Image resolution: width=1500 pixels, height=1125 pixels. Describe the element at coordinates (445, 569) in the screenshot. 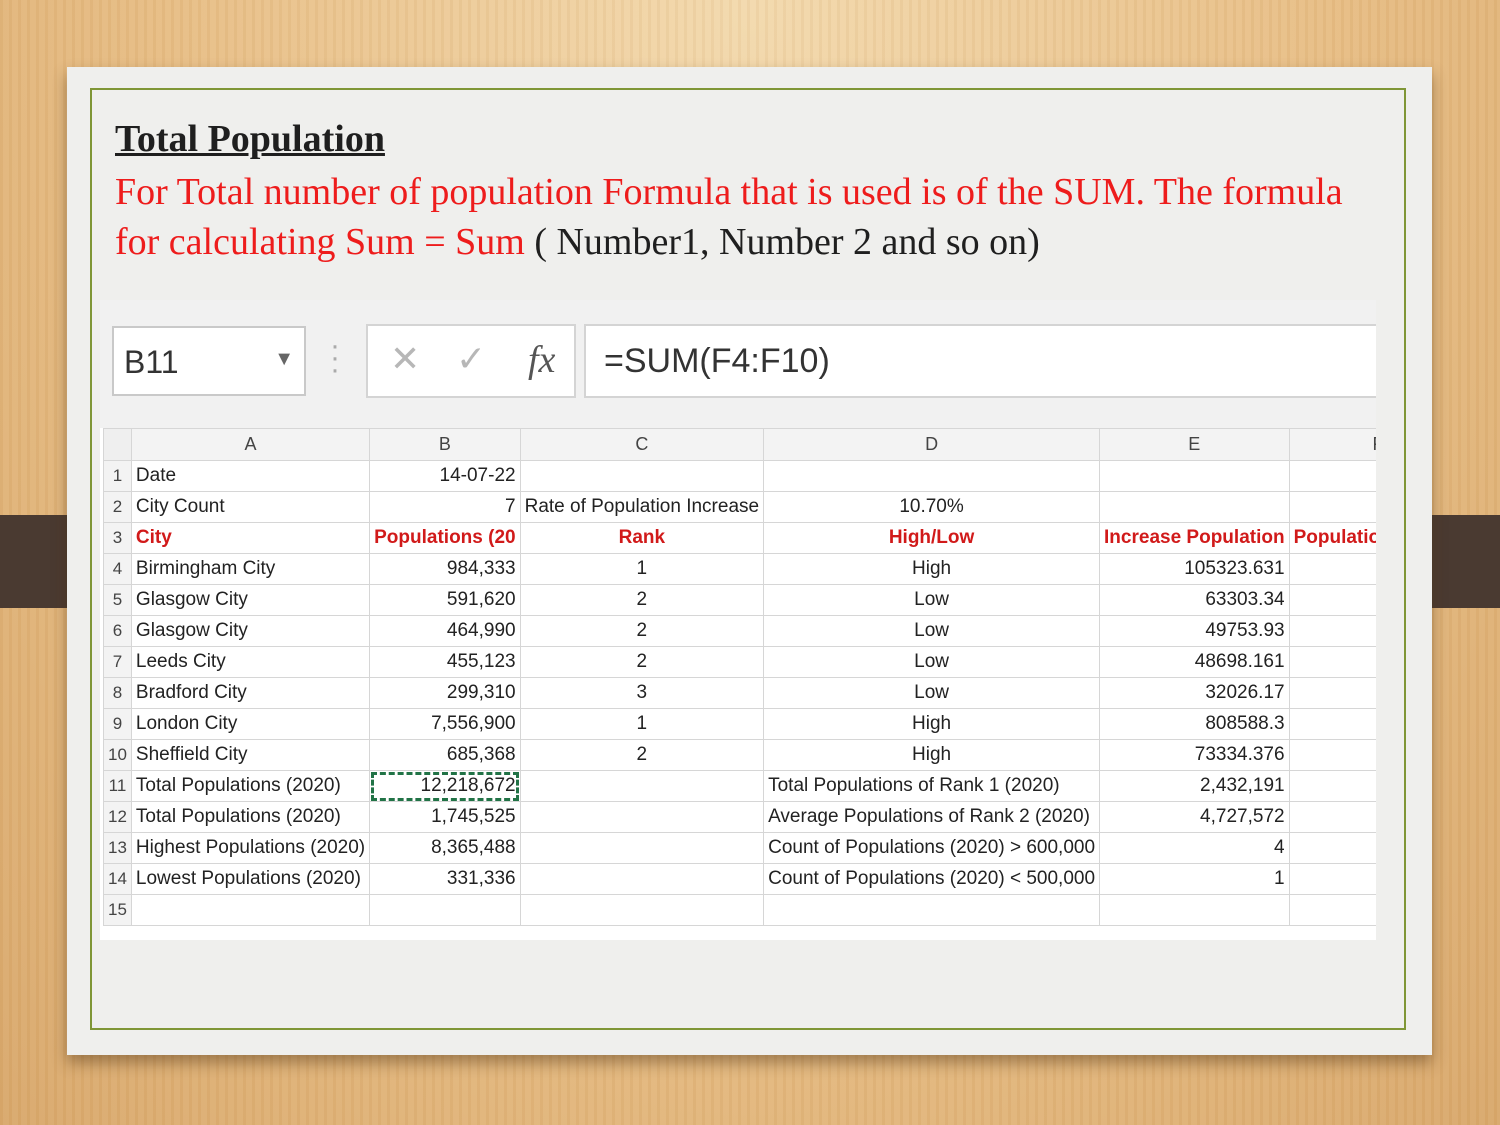

I see `cell: 984,333` at that location.